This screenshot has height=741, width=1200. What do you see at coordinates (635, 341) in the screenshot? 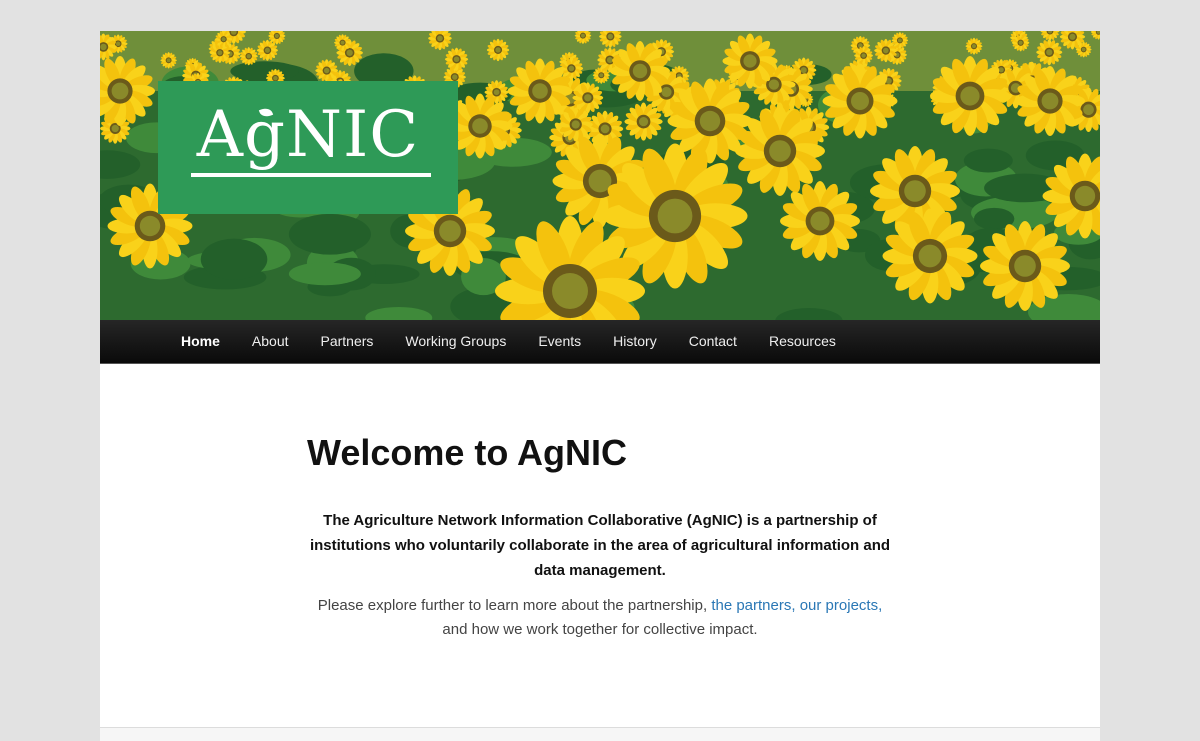
I see `nav-item-history: History` at bounding box center [635, 341].